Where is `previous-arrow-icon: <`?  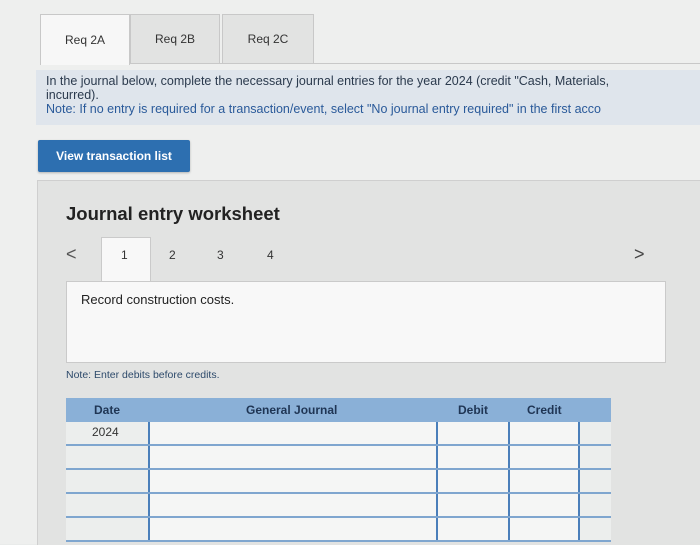 previous-arrow-icon: < is located at coordinates (71, 254).